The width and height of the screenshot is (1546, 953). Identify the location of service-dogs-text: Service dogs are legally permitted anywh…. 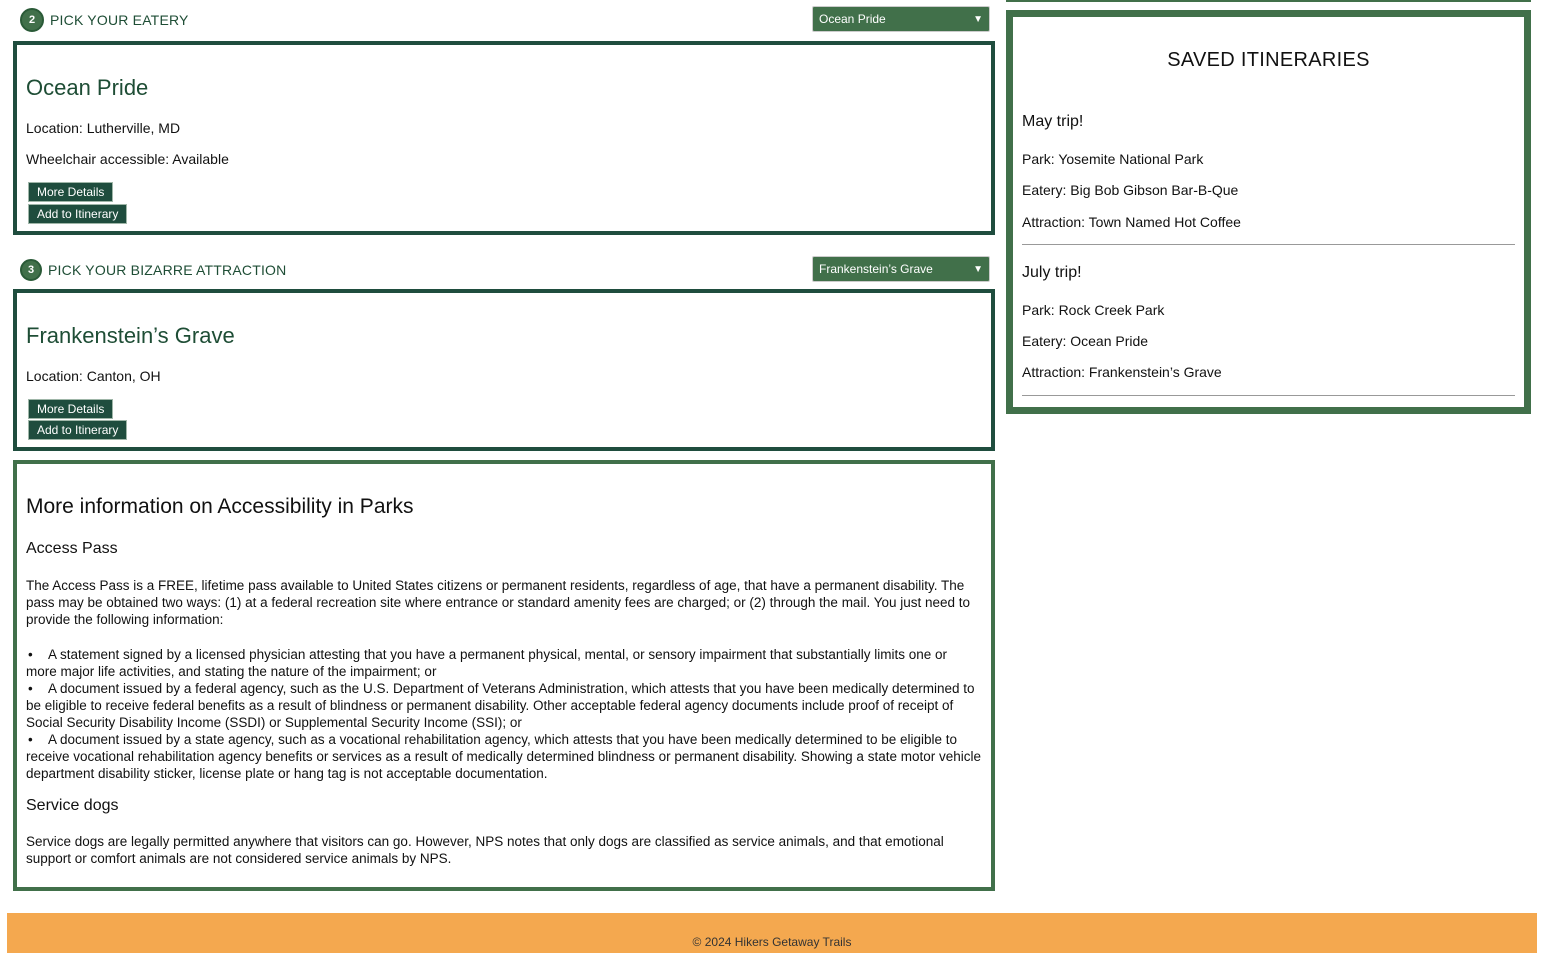
(485, 850).